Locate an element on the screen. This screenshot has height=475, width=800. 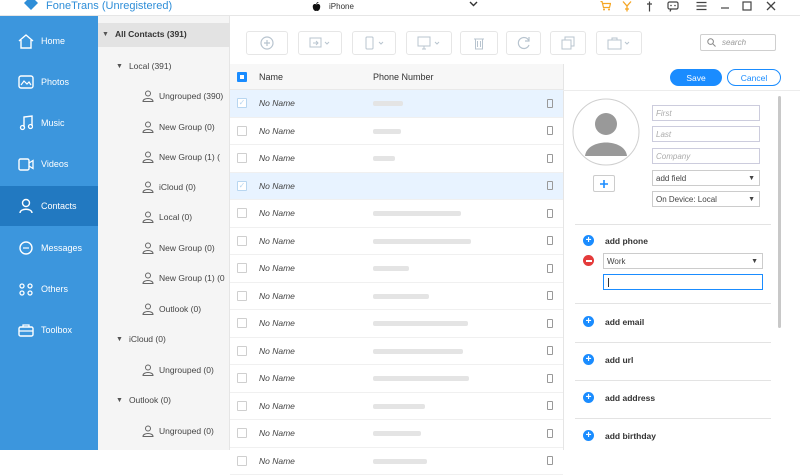
sidebar-item-music: Music is located at coordinates (49, 123).